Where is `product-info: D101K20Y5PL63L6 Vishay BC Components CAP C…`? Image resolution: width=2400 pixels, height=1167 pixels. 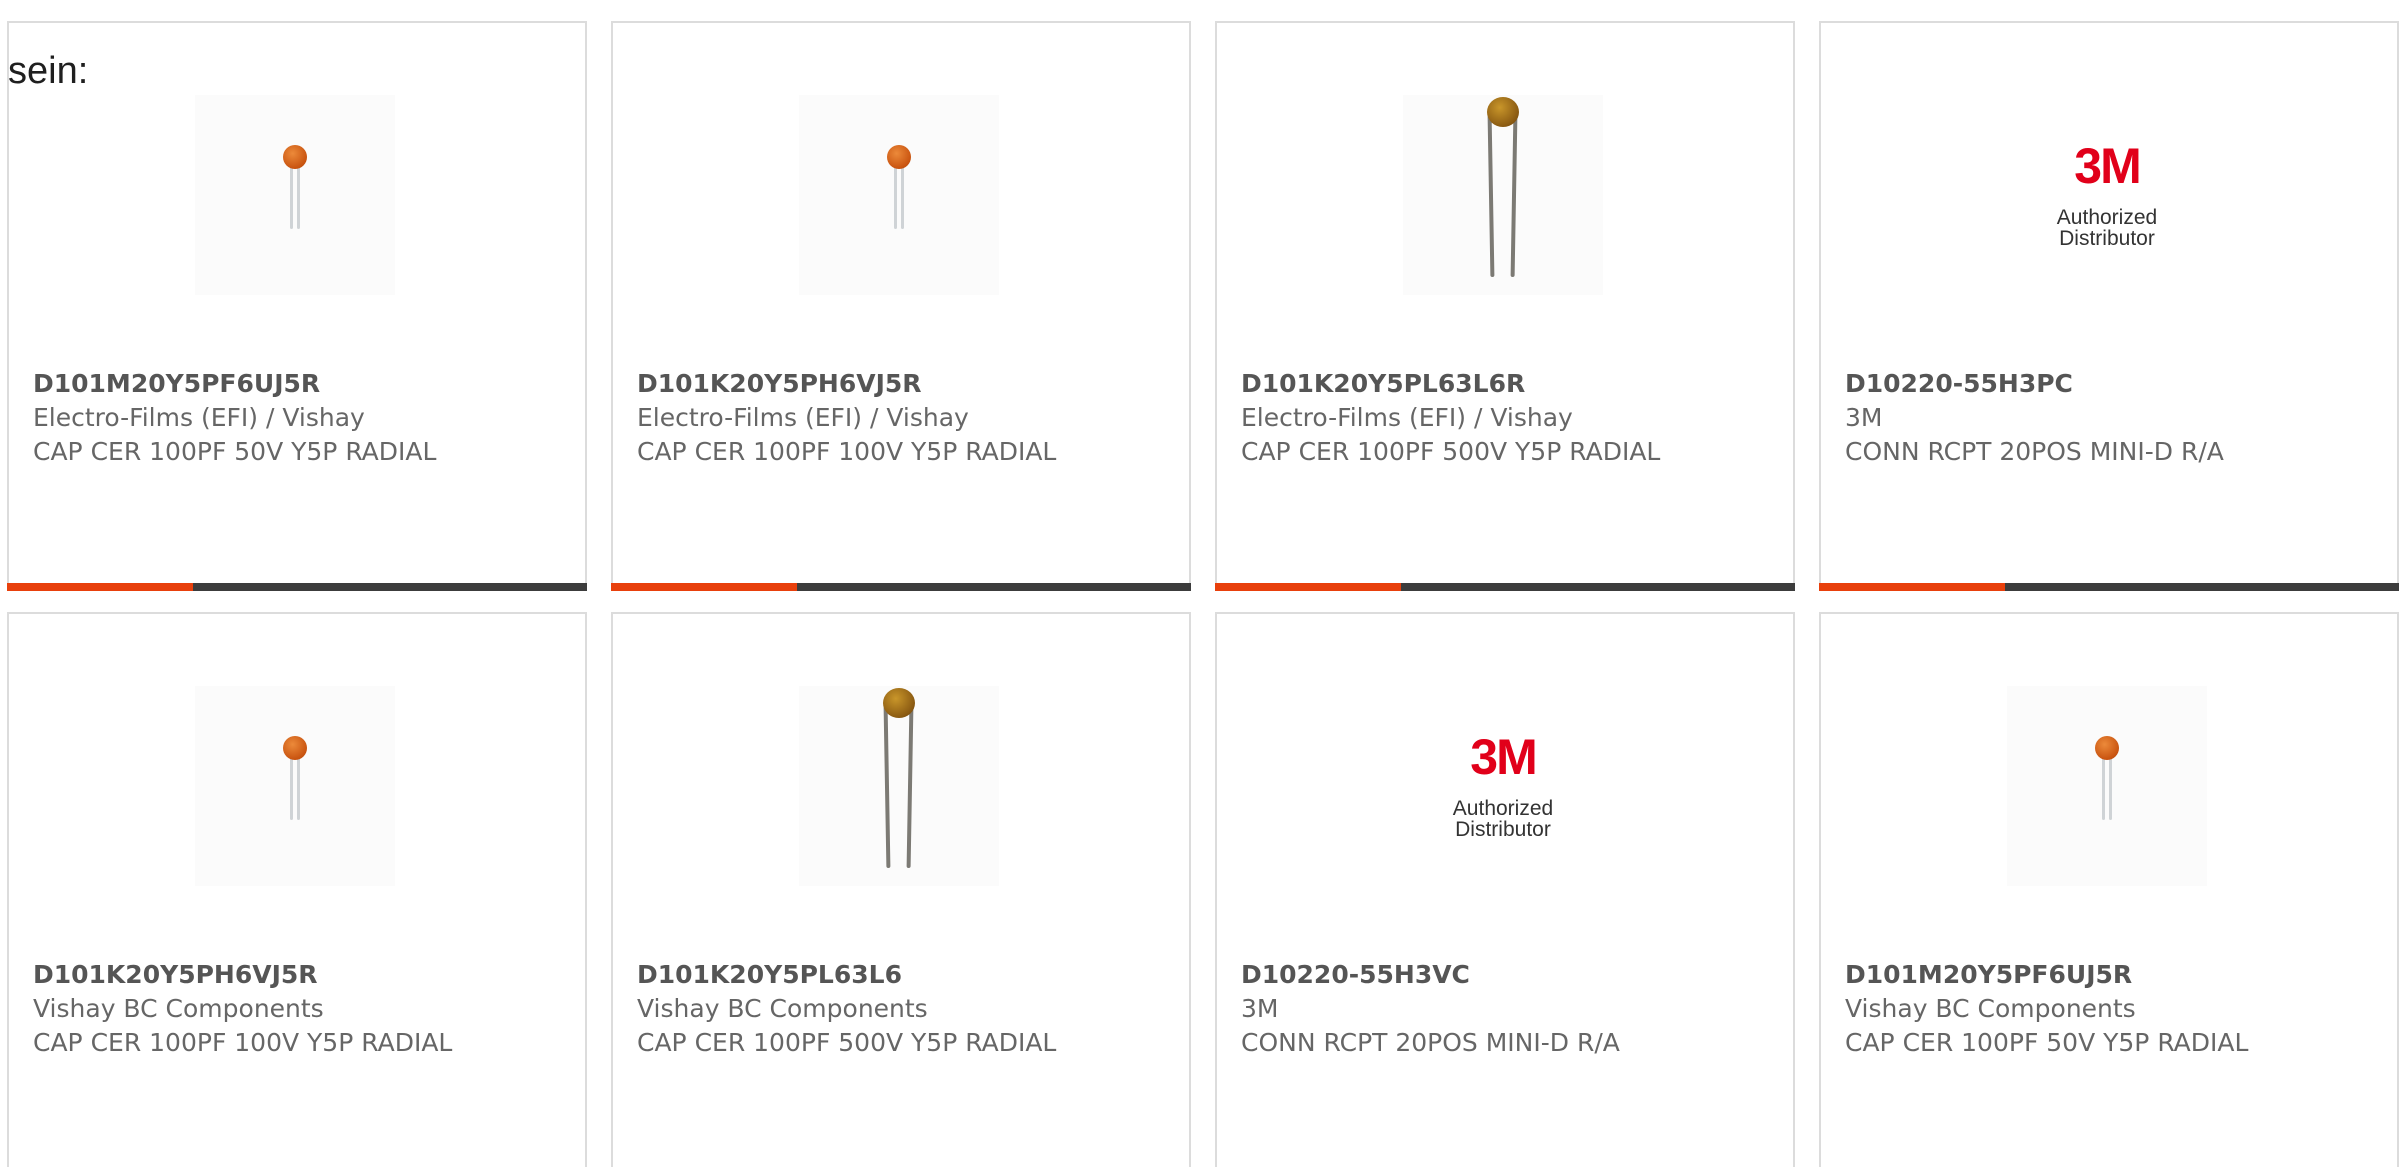 product-info: D101K20Y5PL63L6 Vishay BC Components CAP C… is located at coordinates (893, 1009).